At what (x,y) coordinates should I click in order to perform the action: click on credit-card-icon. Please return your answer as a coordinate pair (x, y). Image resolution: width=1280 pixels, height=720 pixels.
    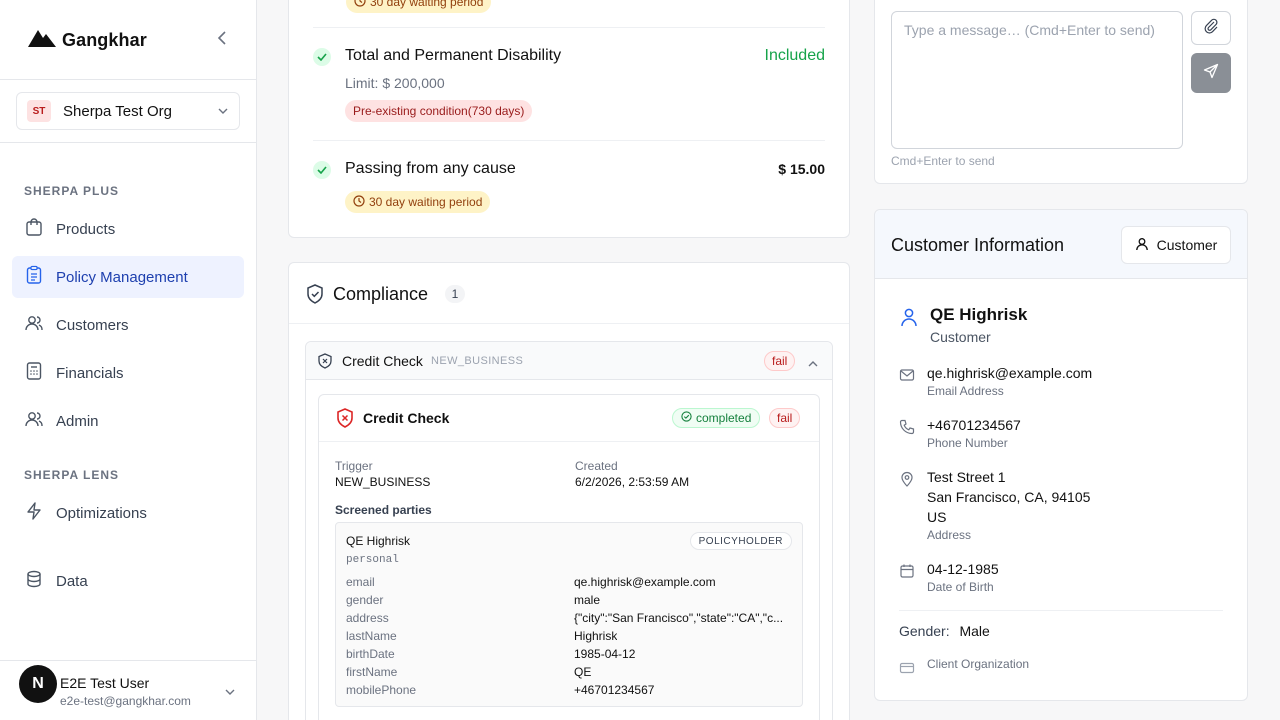
    Looking at the image, I should click on (907, 668).